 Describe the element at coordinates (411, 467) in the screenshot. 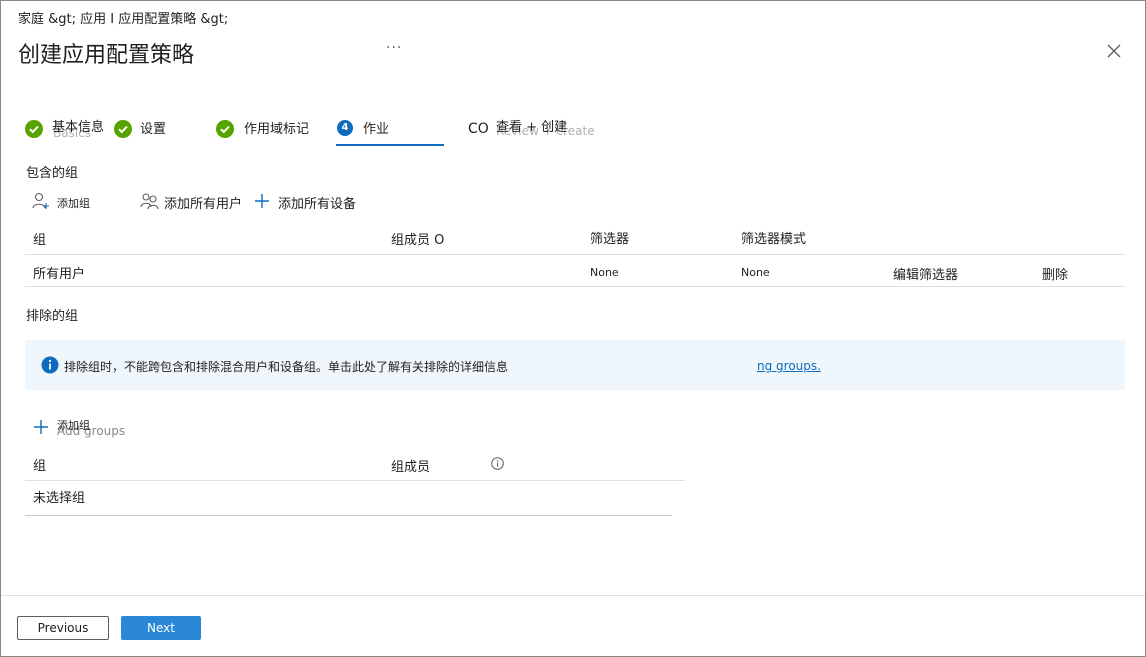

I see `column-header-members: 组成员` at that location.